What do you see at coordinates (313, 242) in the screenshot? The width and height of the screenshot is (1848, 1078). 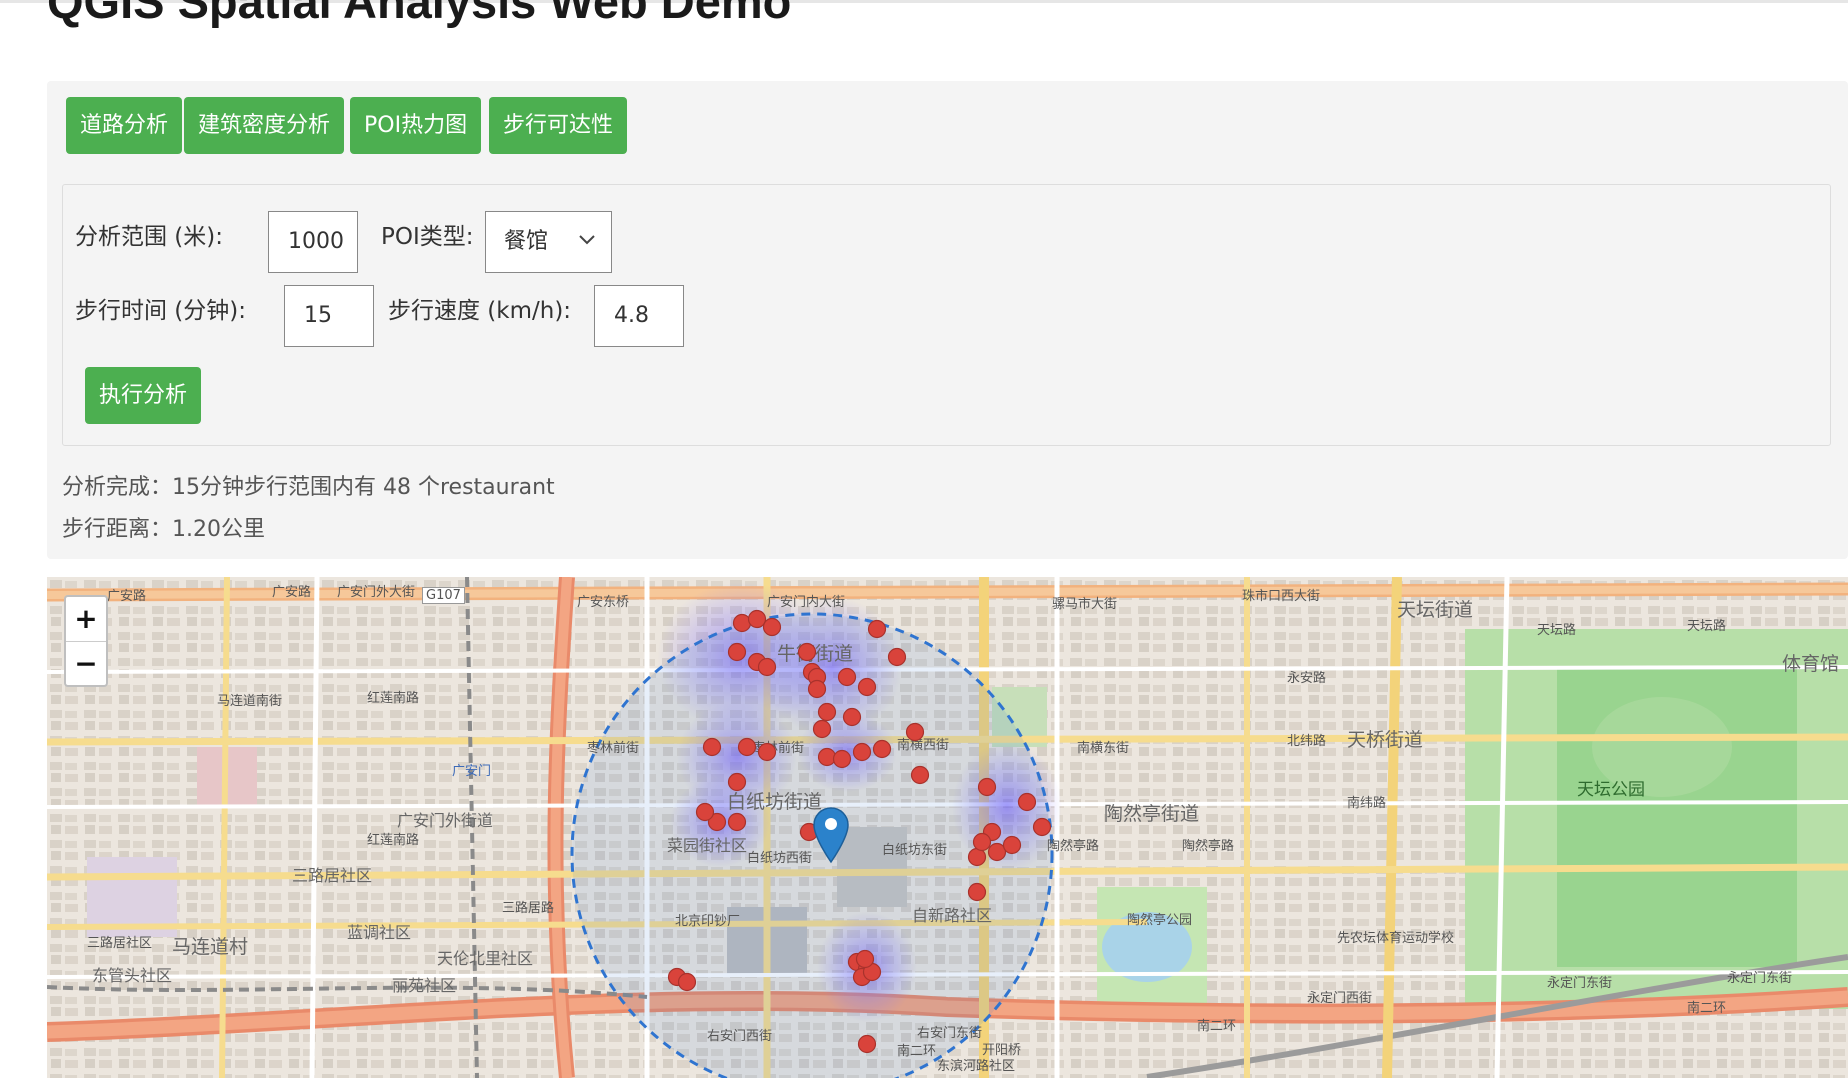 I see `range-input: 1000` at bounding box center [313, 242].